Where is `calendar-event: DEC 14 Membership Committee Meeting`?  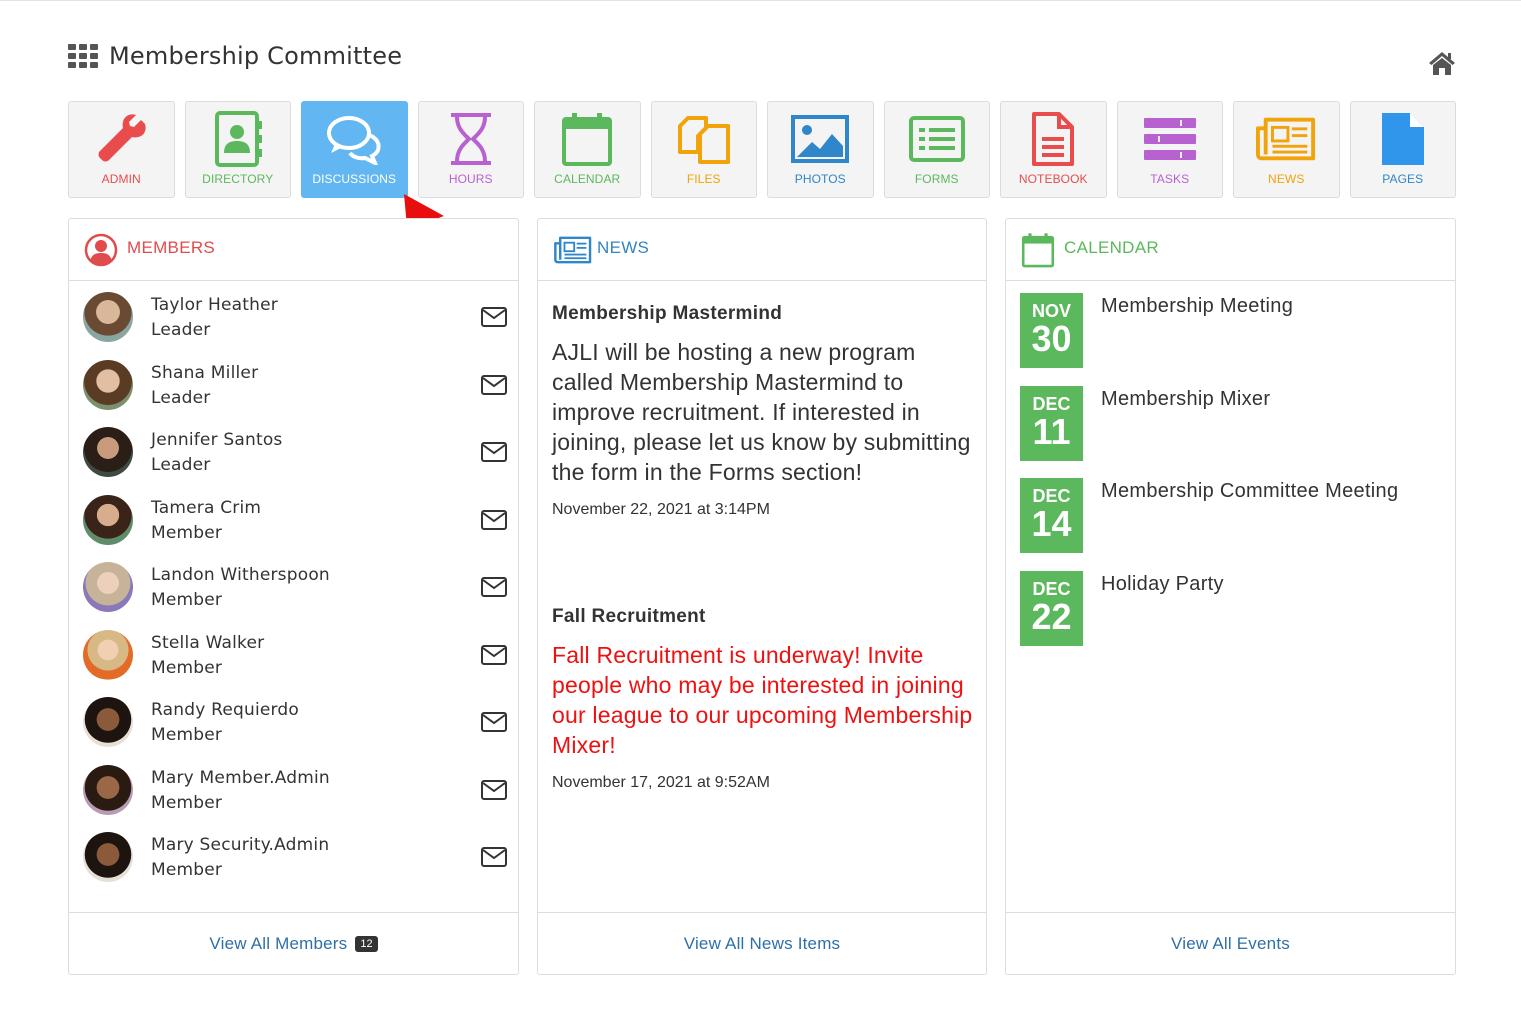 calendar-event: DEC 14 Membership Committee Meeting is located at coordinates (1232, 516).